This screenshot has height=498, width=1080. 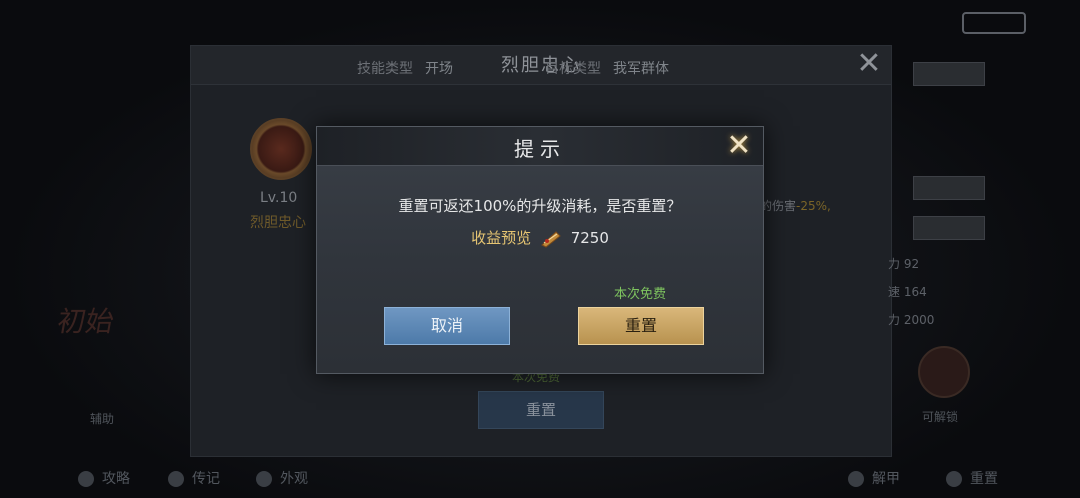 What do you see at coordinates (116, 479) in the screenshot?
I see `bottom-item-label: 攻略` at bounding box center [116, 479].